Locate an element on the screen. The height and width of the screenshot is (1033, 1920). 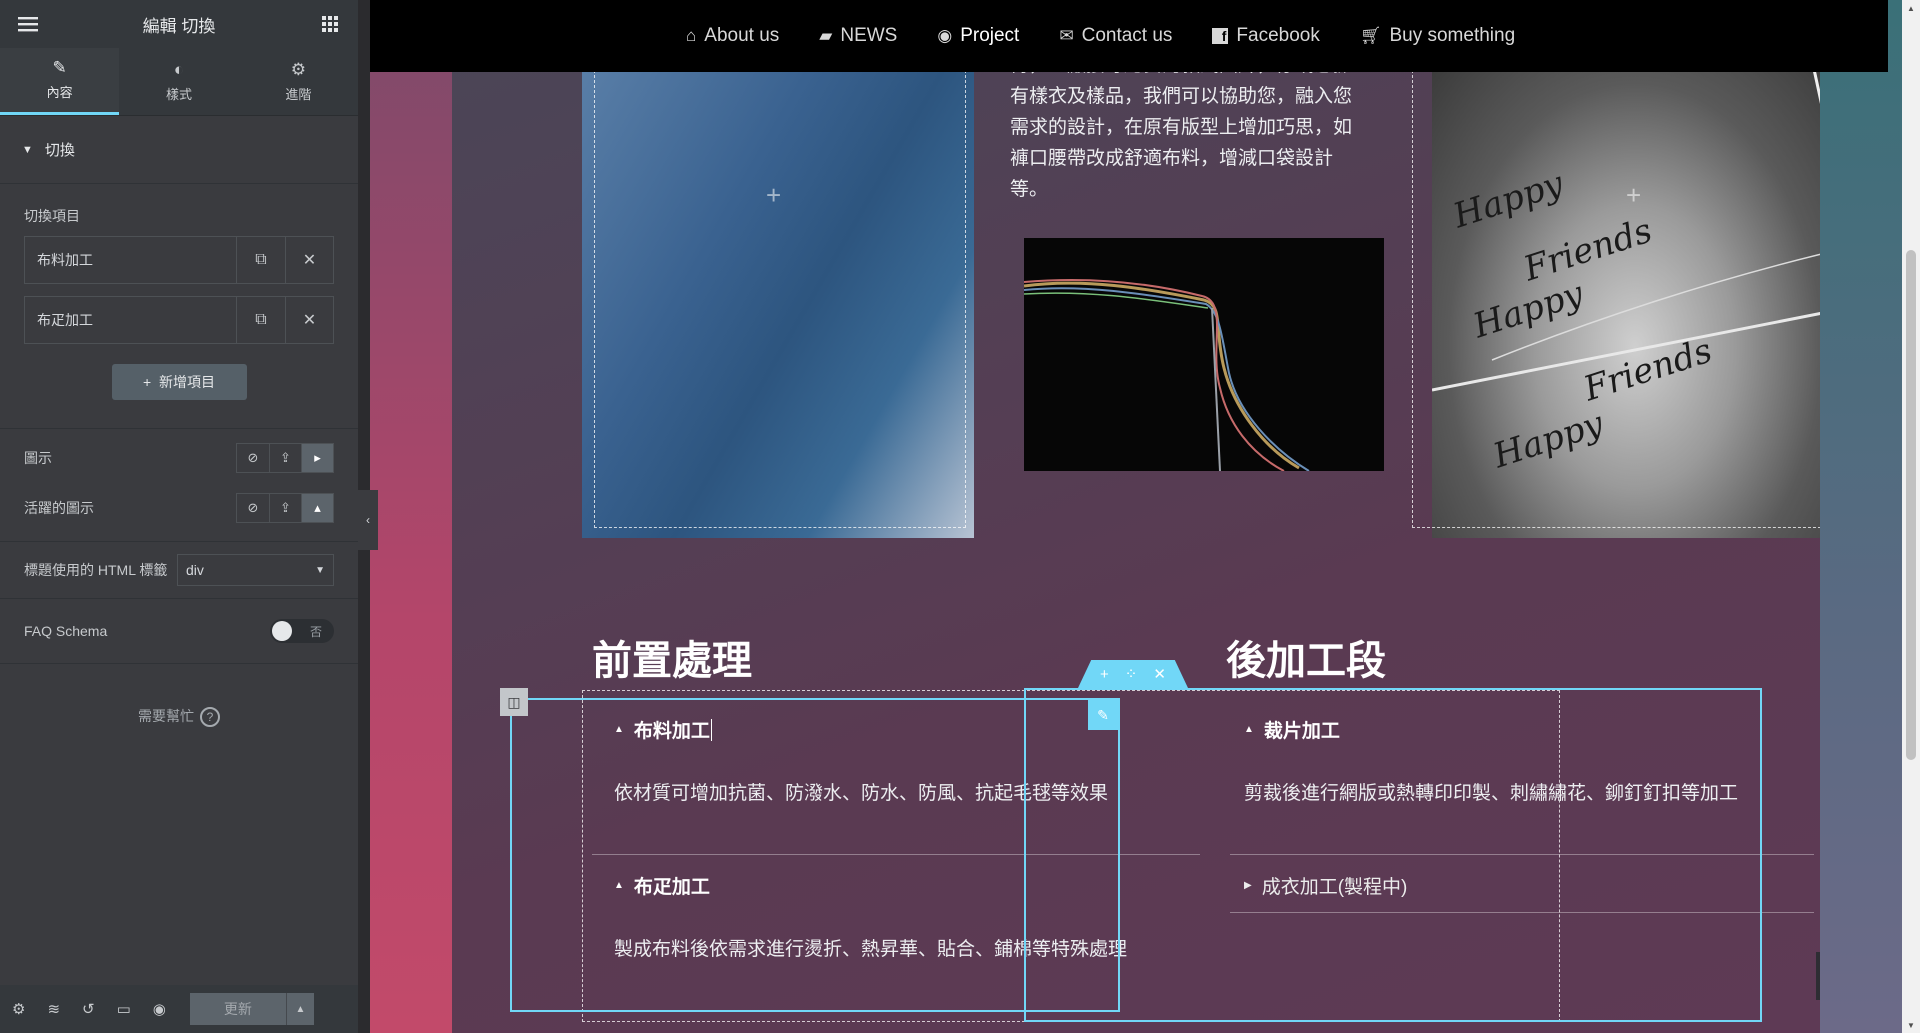
chevron-down-icon: ▼ is located at coordinates (320, 570).